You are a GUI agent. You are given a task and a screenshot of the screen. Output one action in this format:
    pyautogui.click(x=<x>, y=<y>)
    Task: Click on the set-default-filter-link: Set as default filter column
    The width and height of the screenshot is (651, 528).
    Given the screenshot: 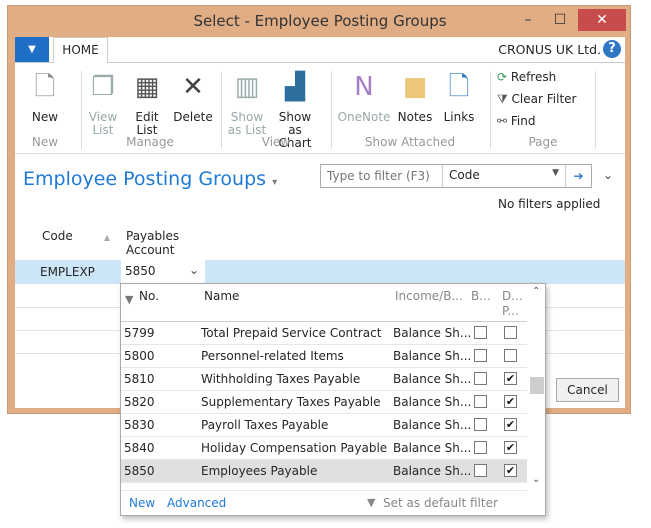 What is the action you would take?
    pyautogui.click(x=464, y=503)
    